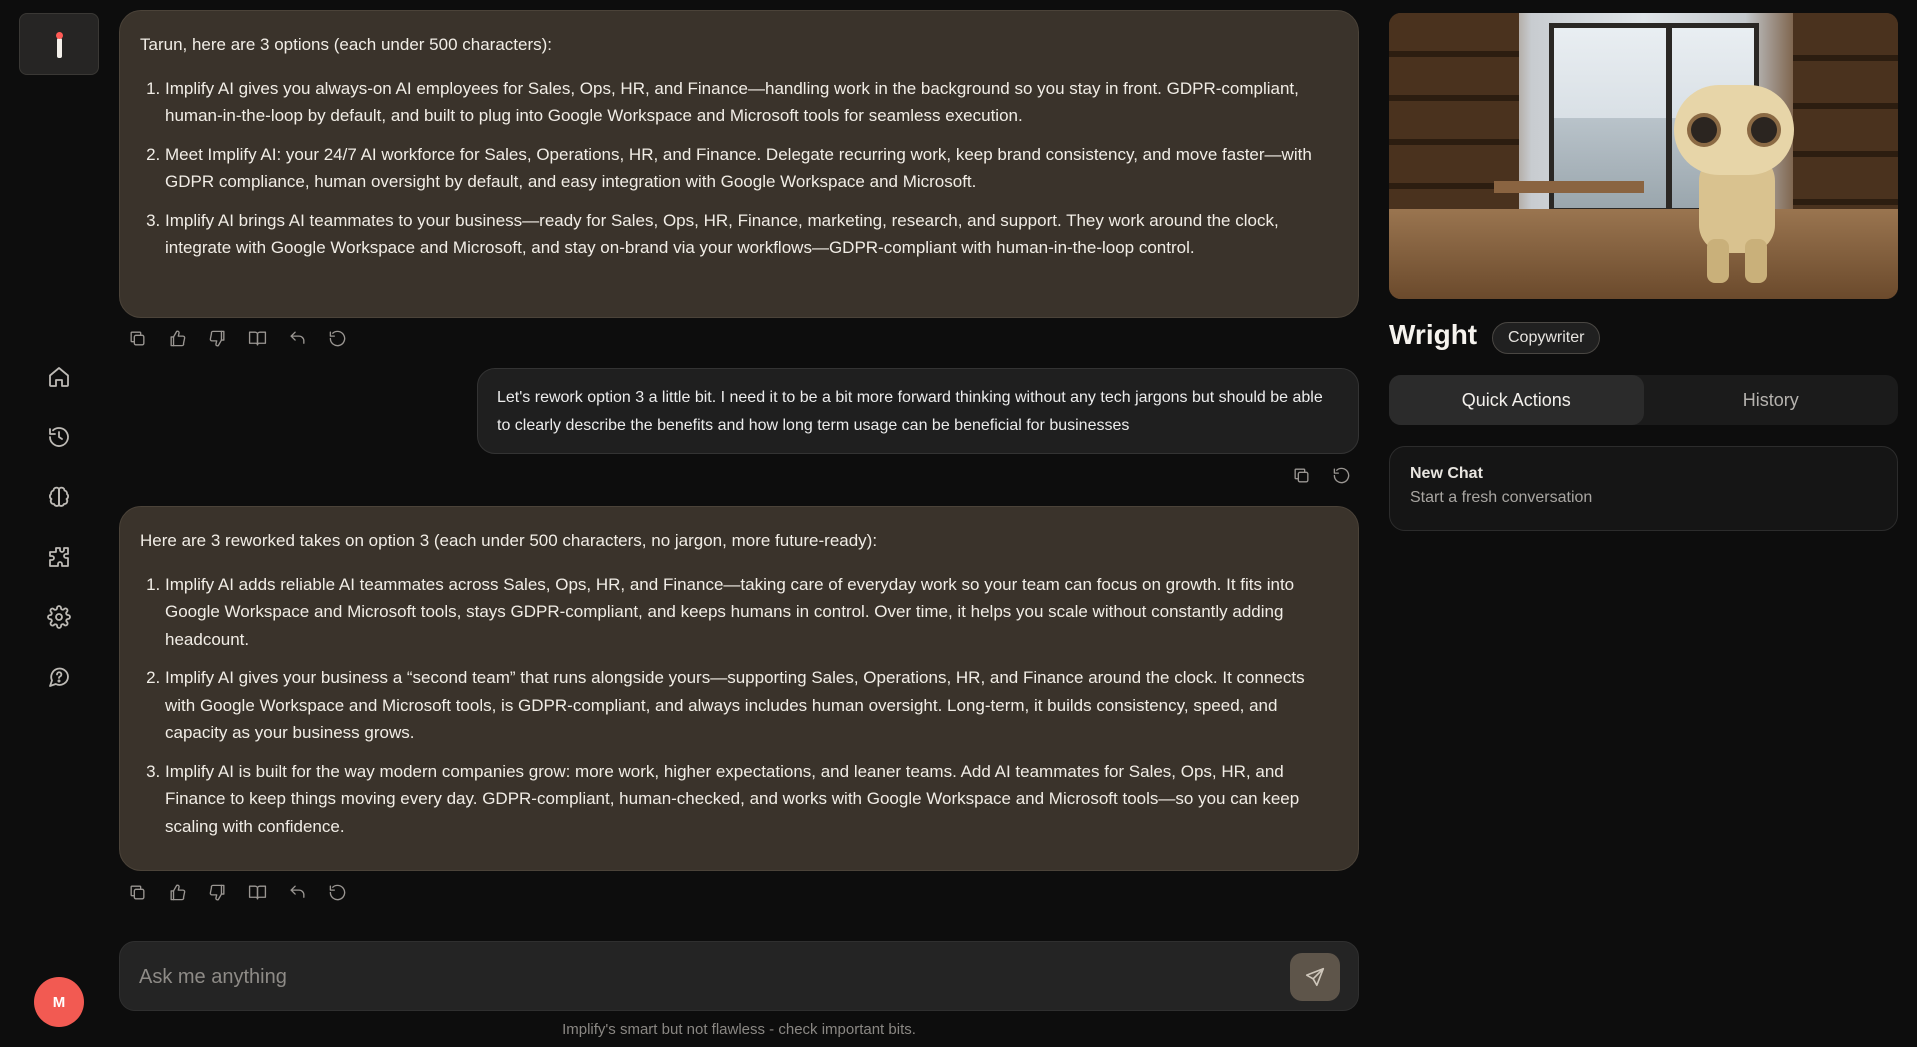 This screenshot has width=1917, height=1047. Describe the element at coordinates (59, 523) in the screenshot. I see `sidebar: M` at that location.